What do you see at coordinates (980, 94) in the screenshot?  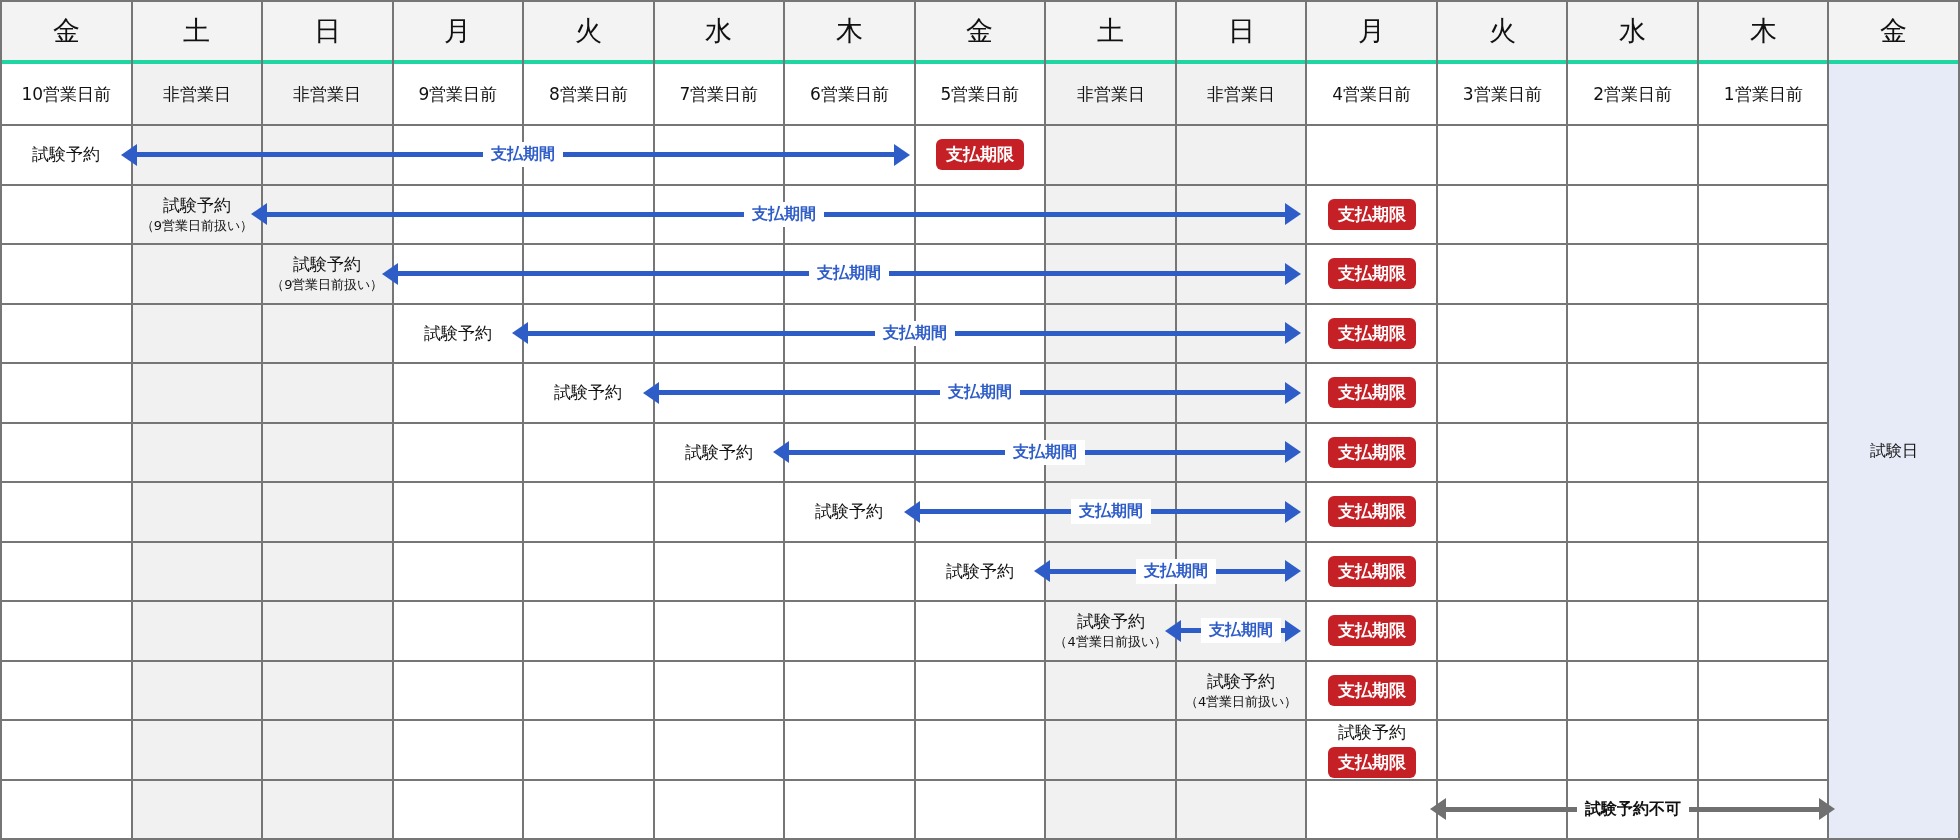 I see `offset-cell: 5営業日前` at bounding box center [980, 94].